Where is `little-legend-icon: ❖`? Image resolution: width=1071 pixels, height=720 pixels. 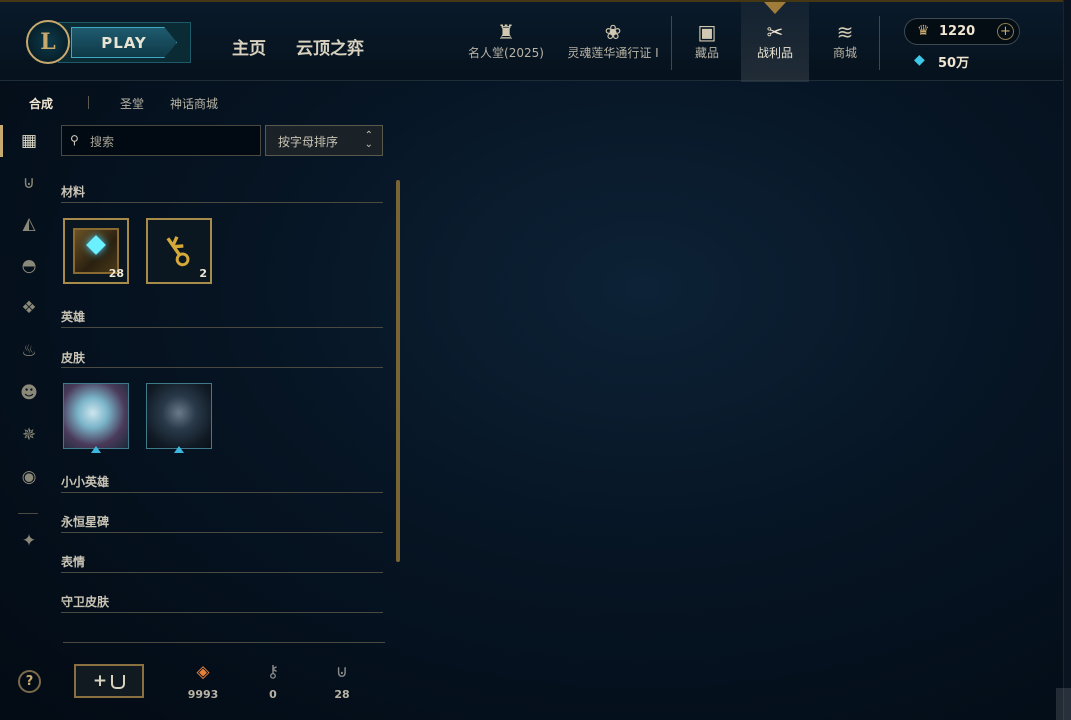 little-legend-icon: ❖ is located at coordinates (29, 308).